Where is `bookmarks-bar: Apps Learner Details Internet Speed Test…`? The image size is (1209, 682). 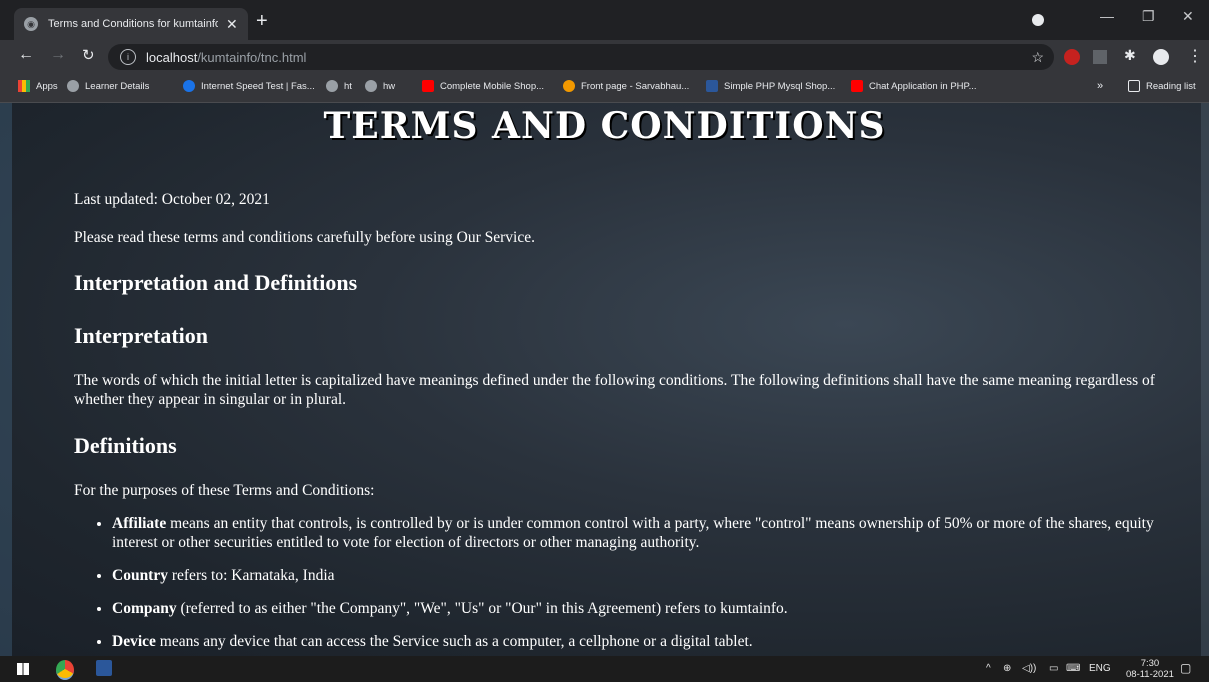 bookmarks-bar: Apps Learner Details Internet Speed Test… is located at coordinates (604, 88).